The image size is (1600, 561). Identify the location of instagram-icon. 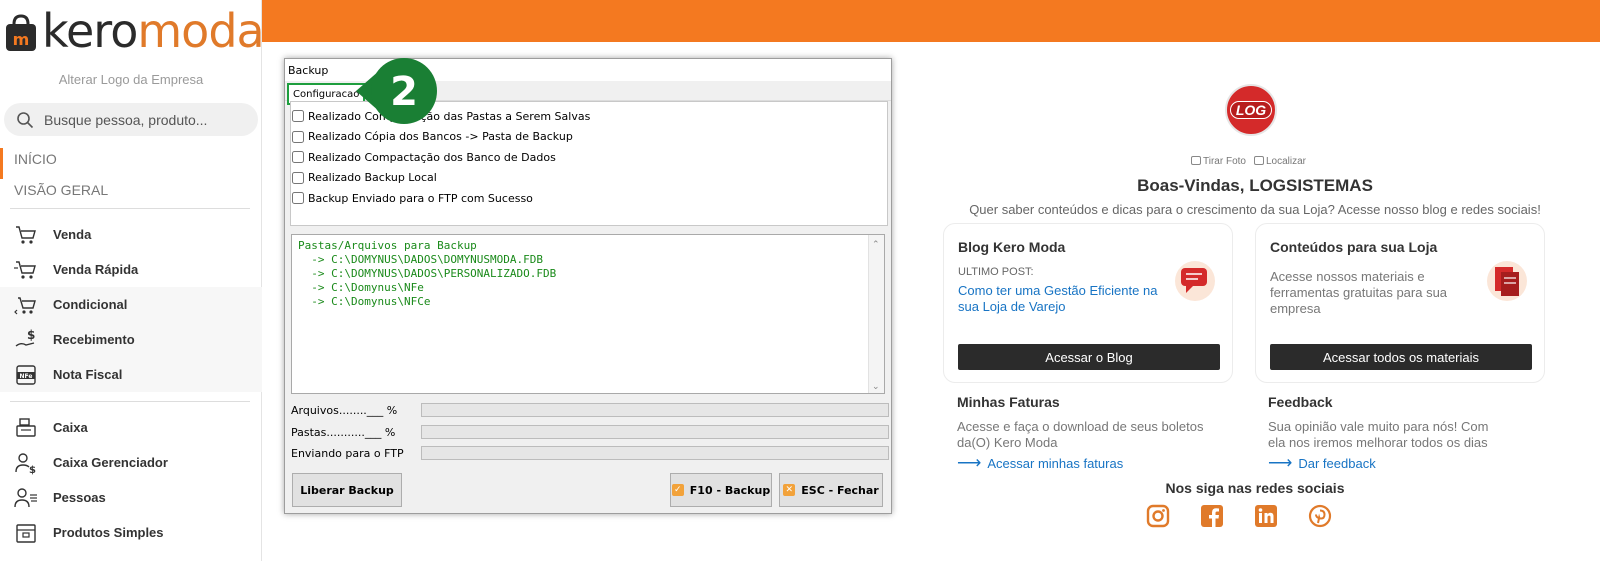
(1158, 516).